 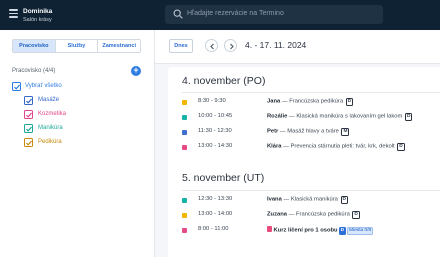 I want to click on reservation-time: 13:00 - 14:00, so click(x=215, y=214).